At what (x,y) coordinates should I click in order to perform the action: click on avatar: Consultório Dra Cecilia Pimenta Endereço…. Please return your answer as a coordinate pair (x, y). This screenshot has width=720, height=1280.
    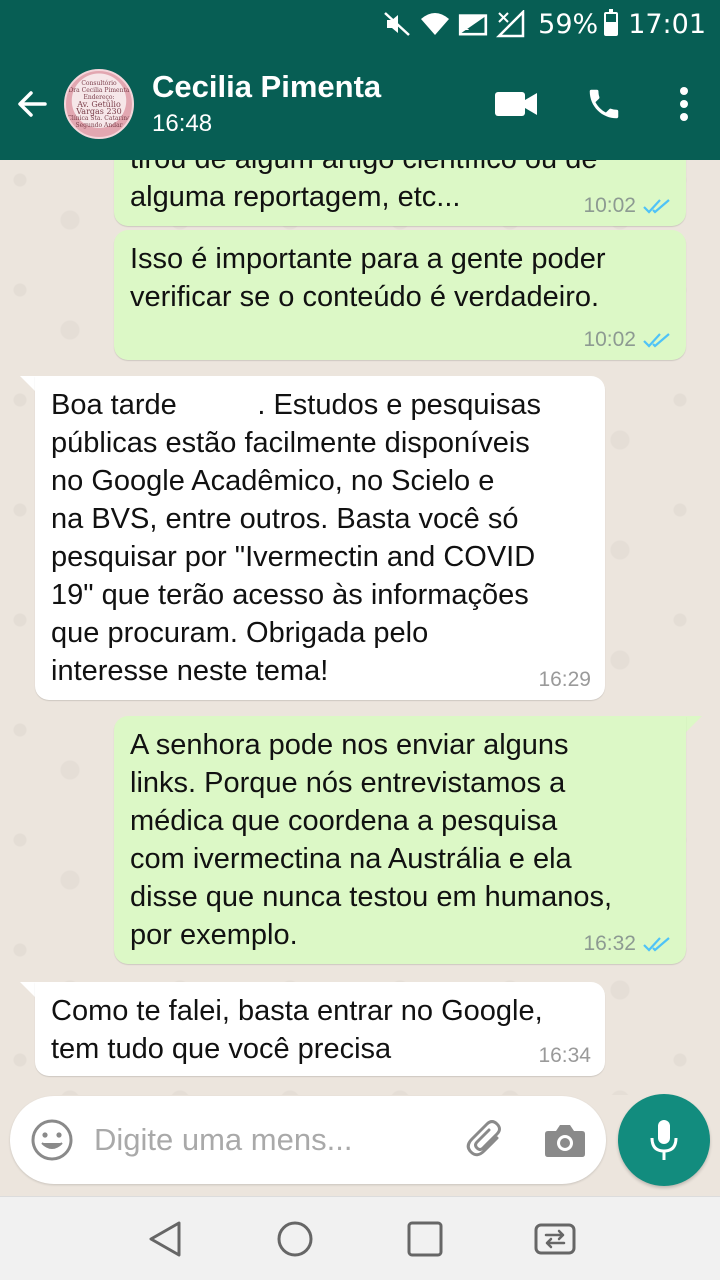
    Looking at the image, I should click on (99, 104).